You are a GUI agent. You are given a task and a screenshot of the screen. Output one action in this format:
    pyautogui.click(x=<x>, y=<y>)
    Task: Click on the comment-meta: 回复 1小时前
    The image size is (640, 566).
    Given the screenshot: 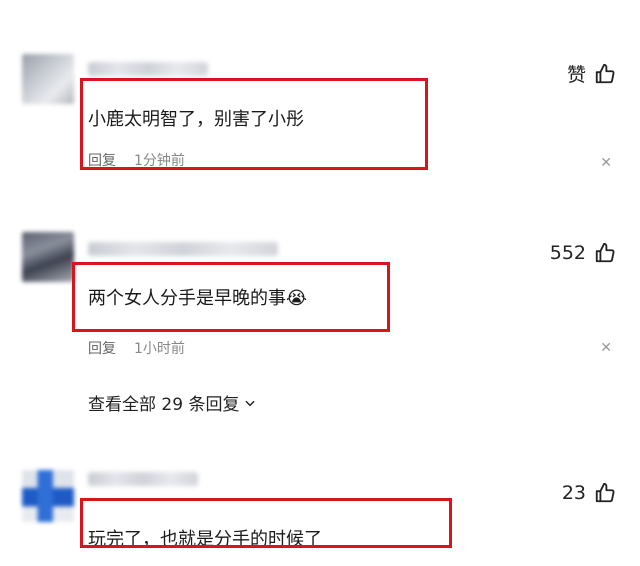 What is the action you would take?
    pyautogui.click(x=136, y=348)
    